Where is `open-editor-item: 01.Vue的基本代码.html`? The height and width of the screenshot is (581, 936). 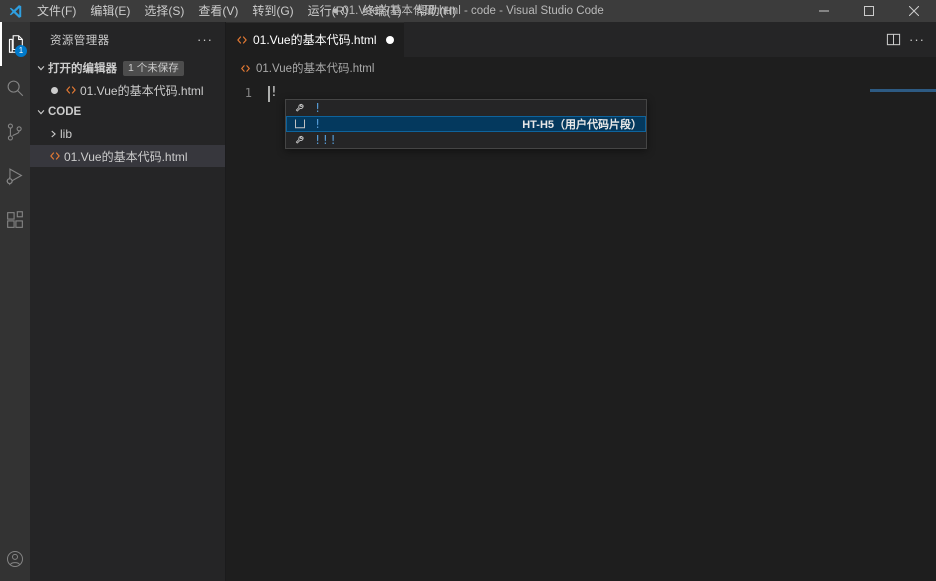 open-editor-item: 01.Vue的基本代码.html is located at coordinates (127, 90).